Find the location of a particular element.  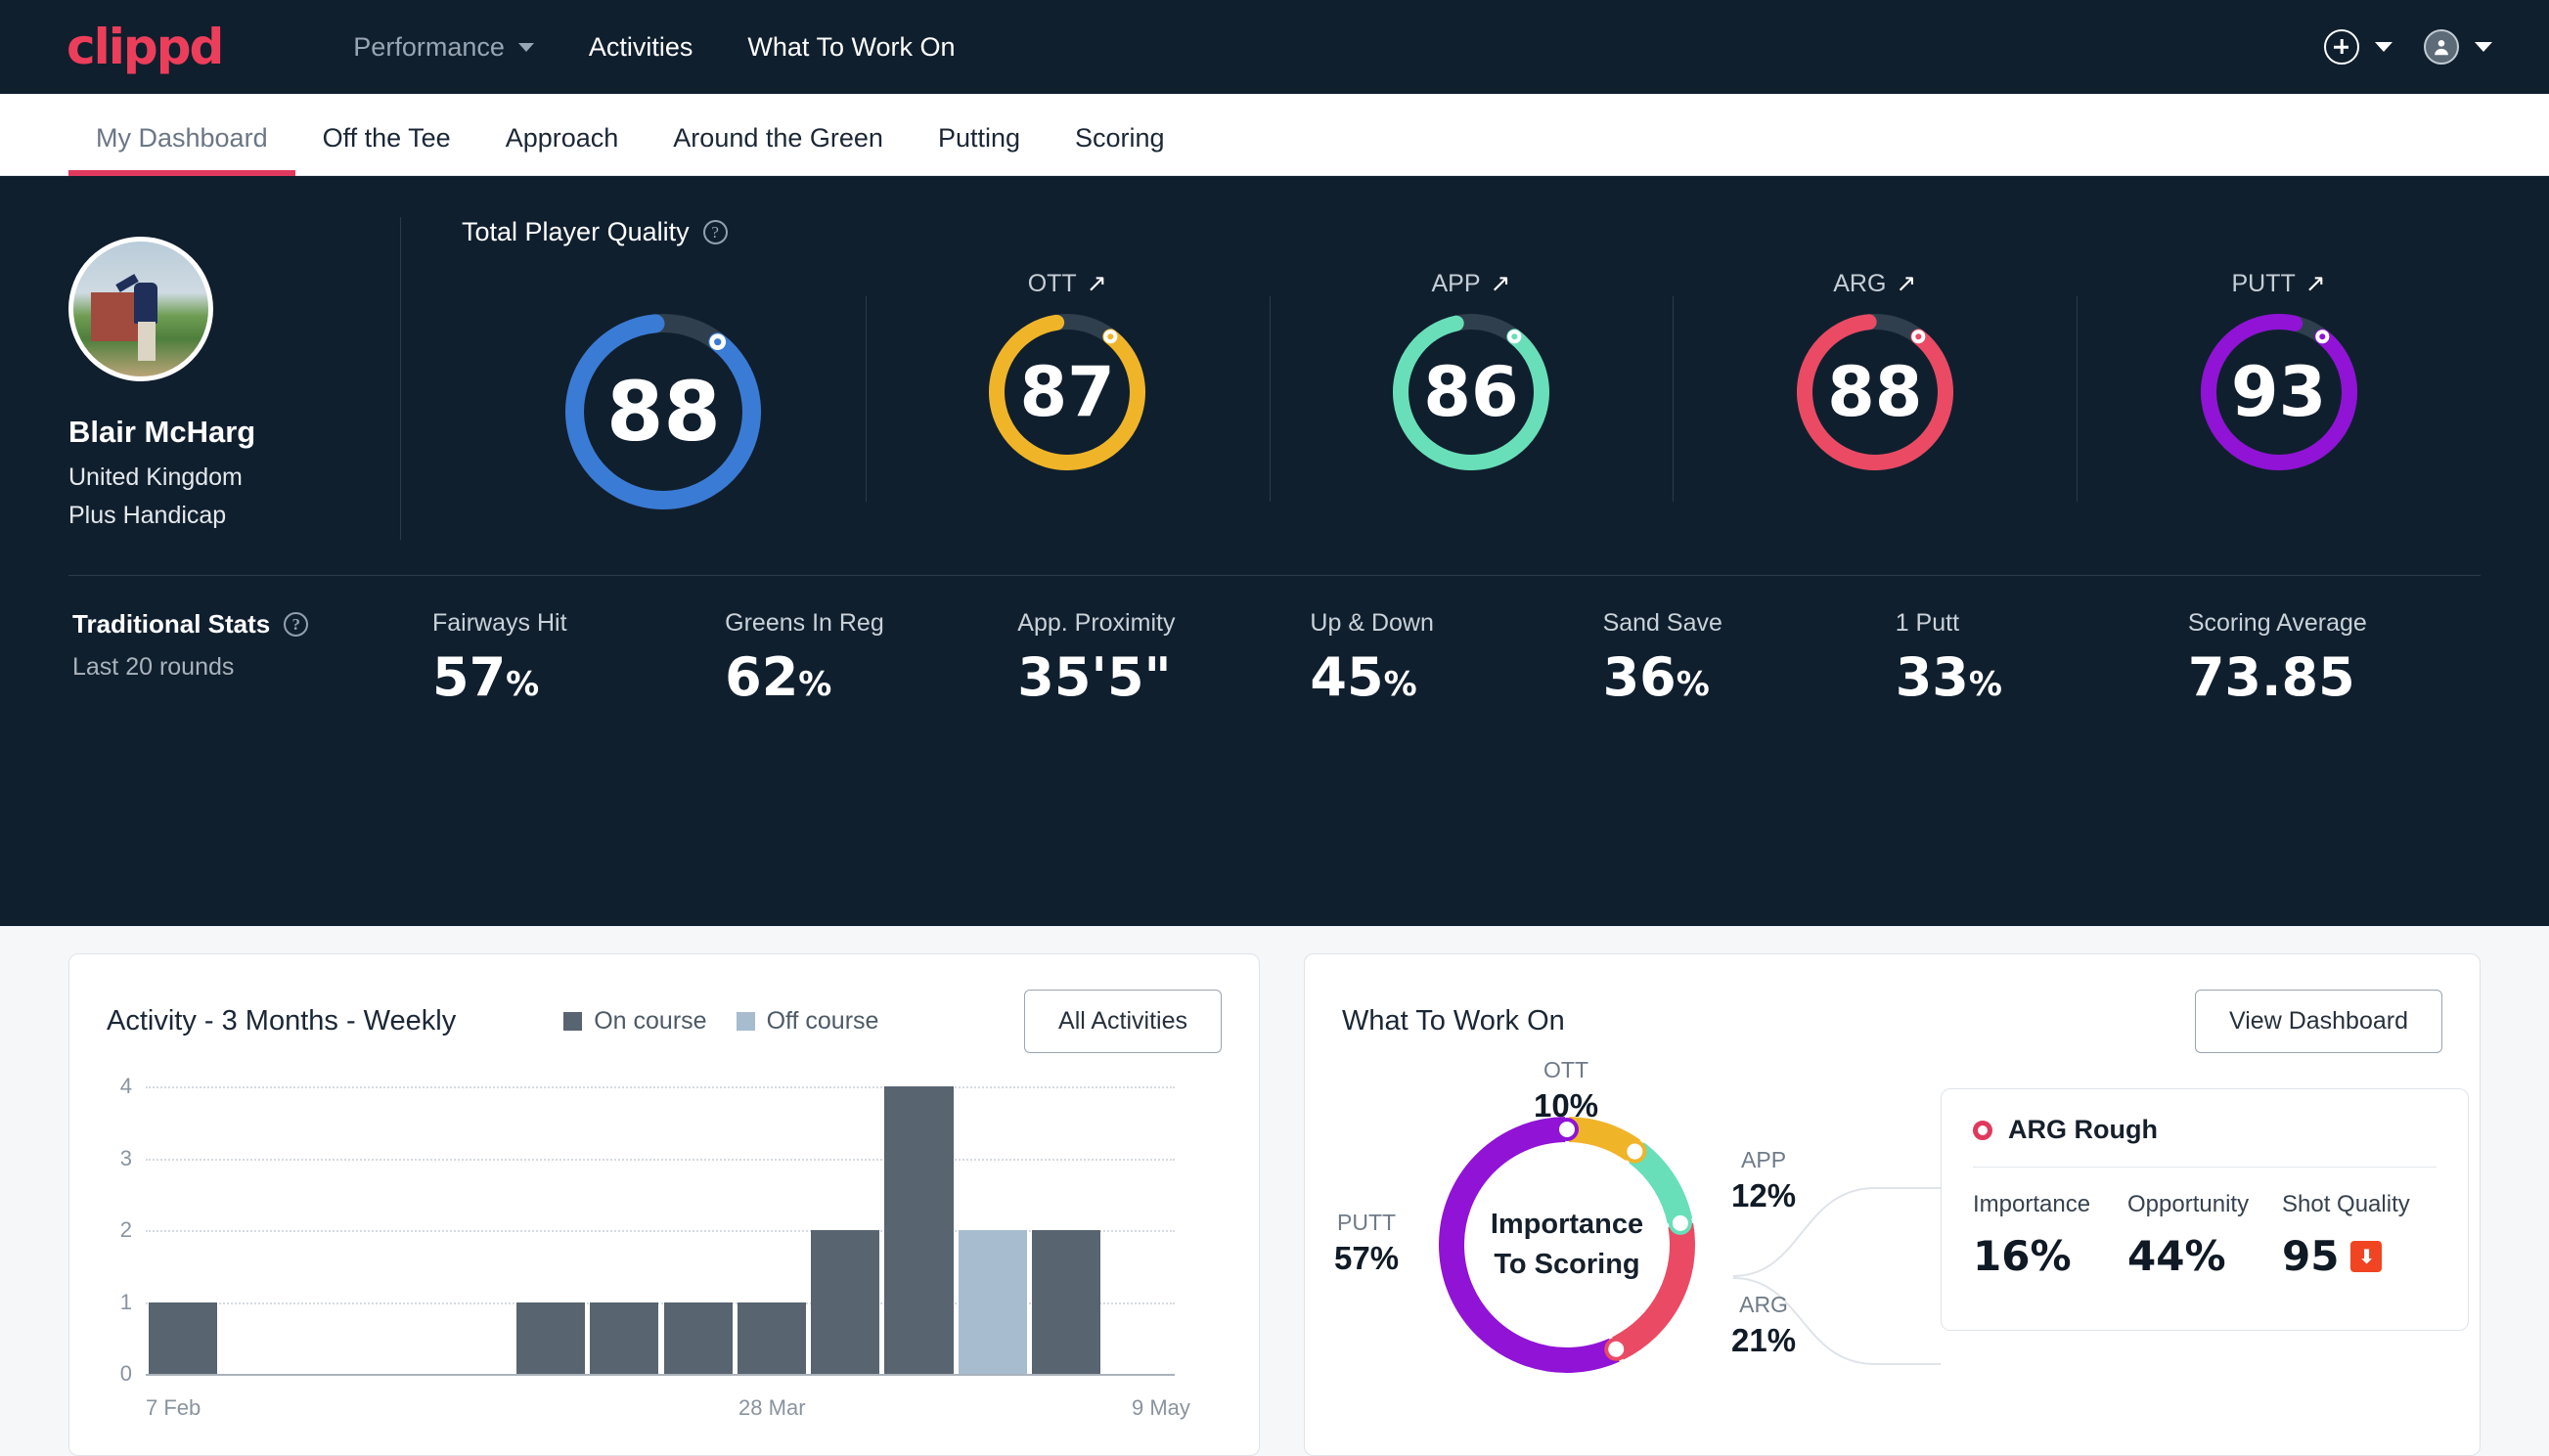

down-arrow-icon: ⬇ is located at coordinates (2367, 1256).